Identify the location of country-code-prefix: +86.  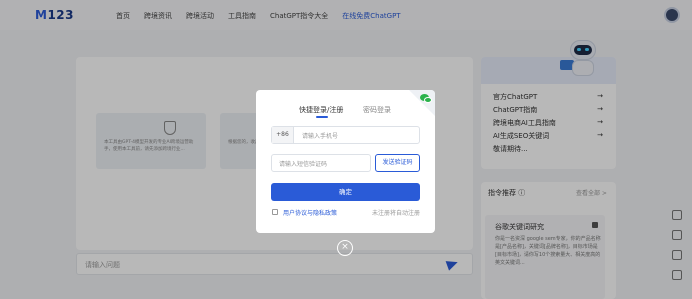
(283, 135).